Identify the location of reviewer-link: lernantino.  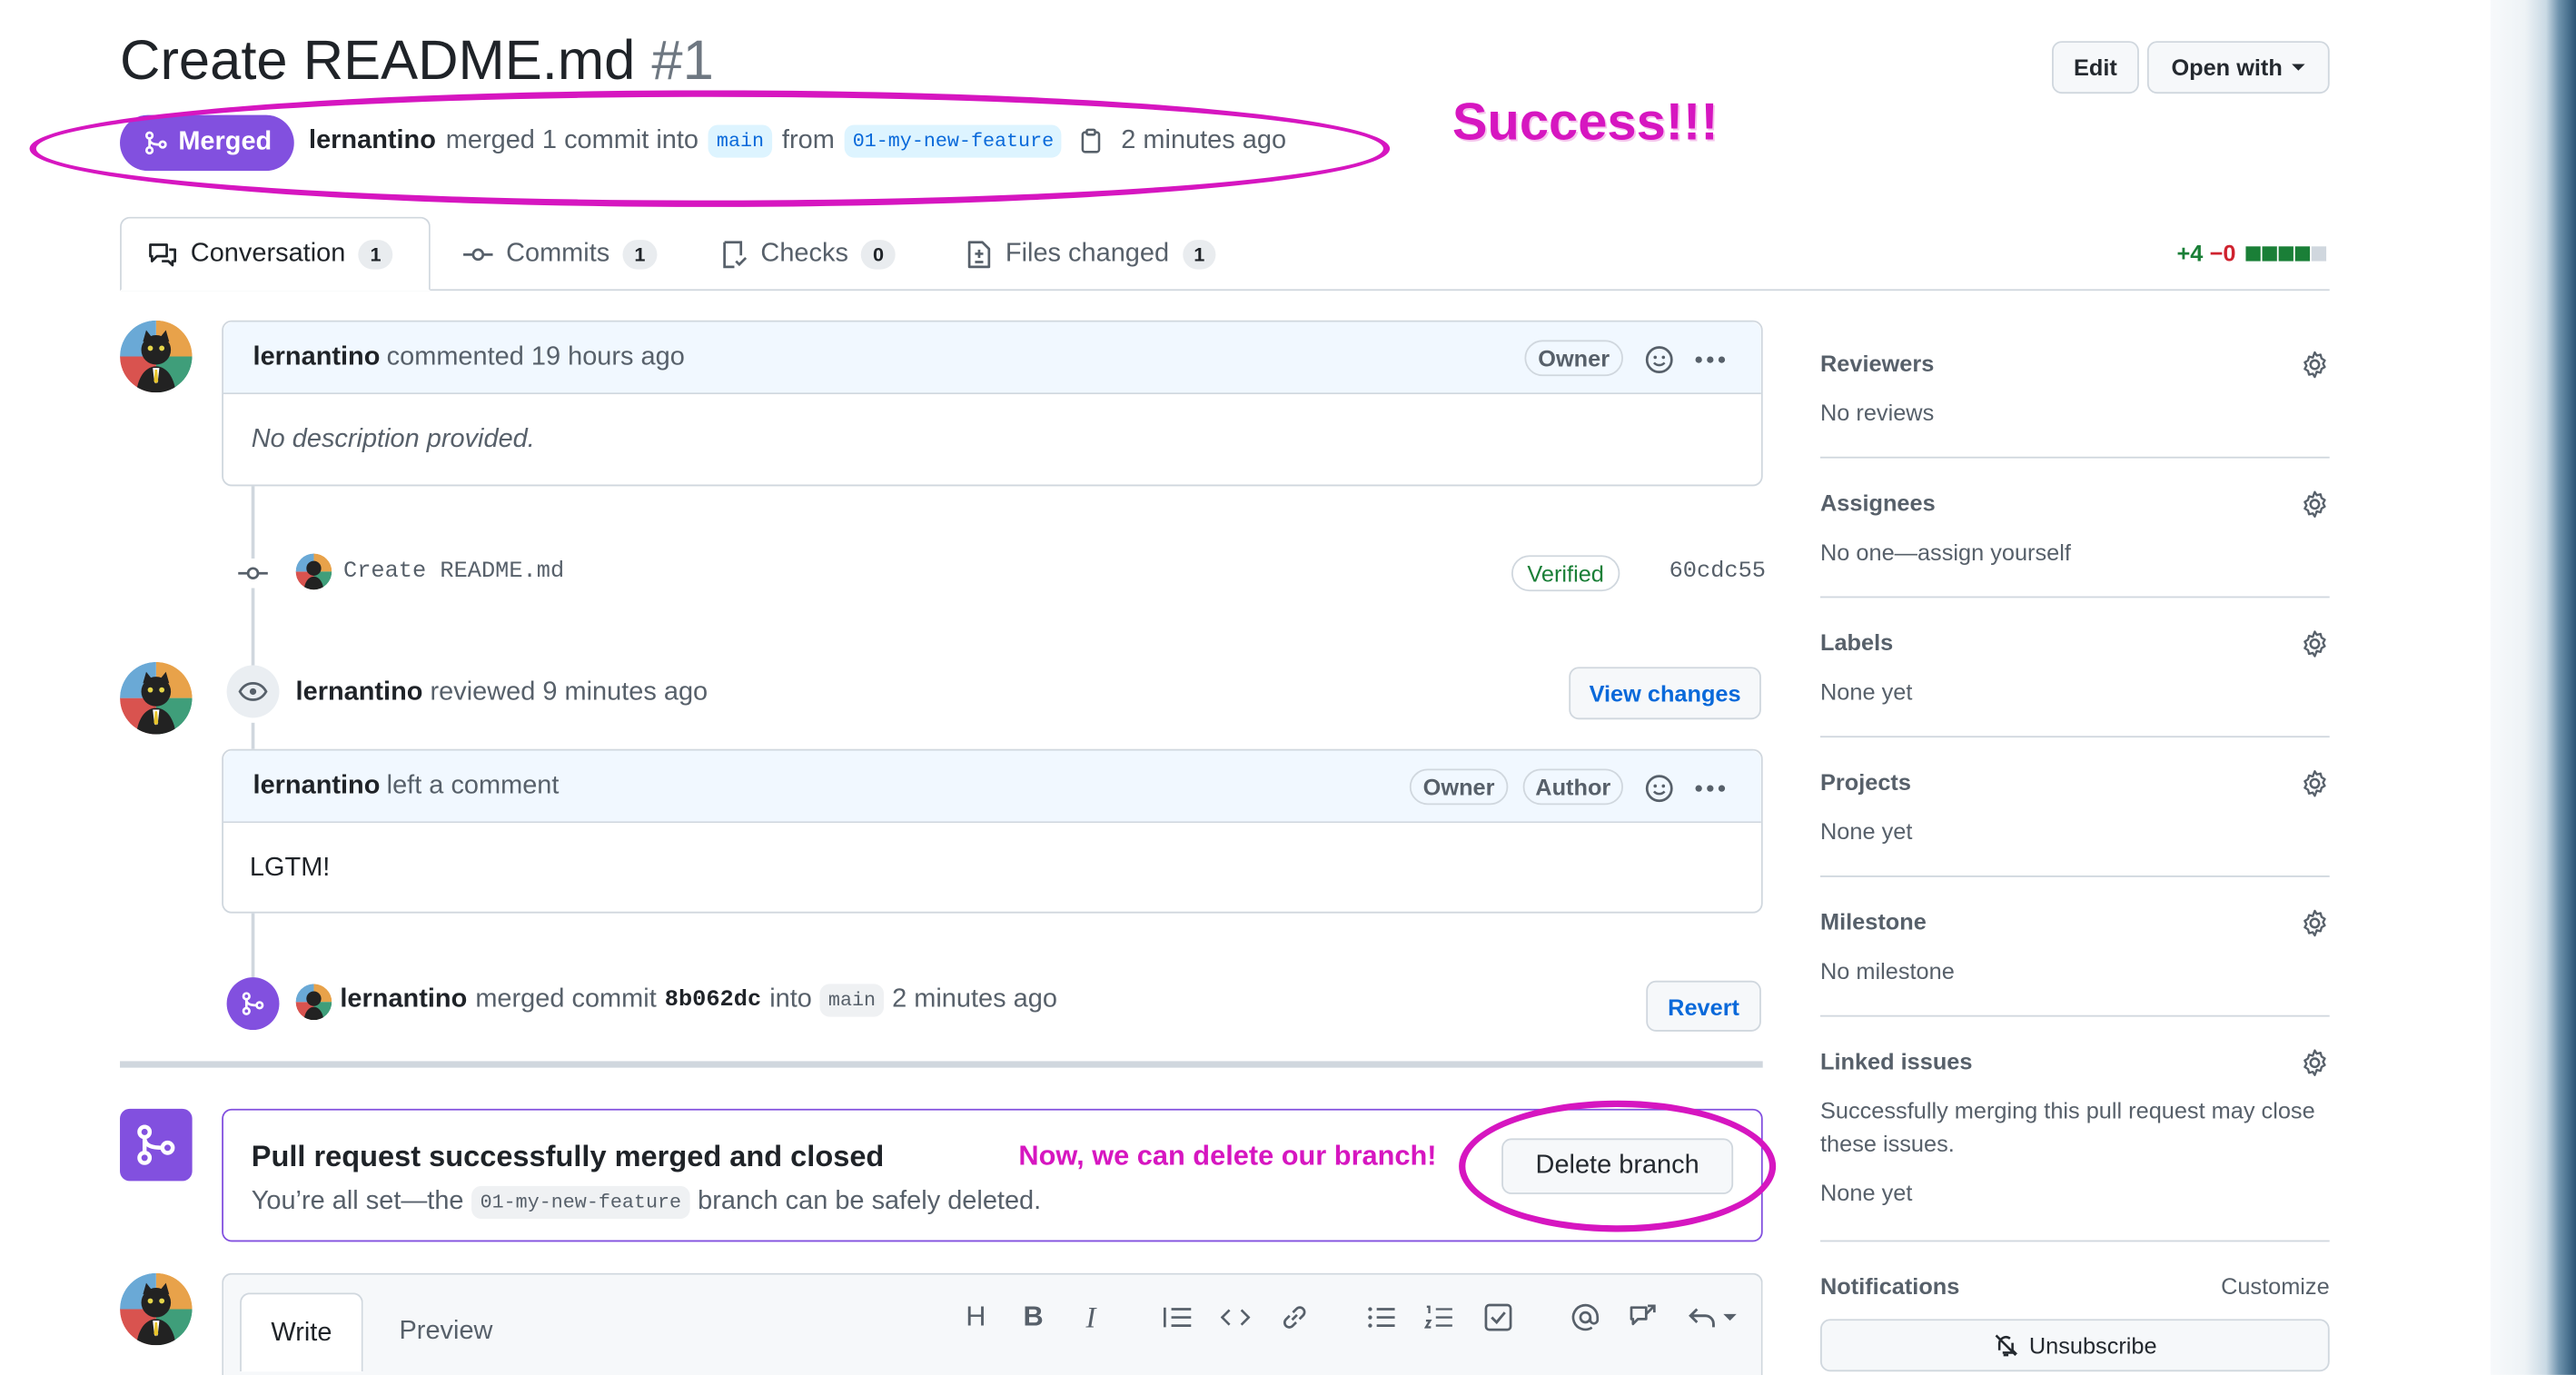
(359, 692).